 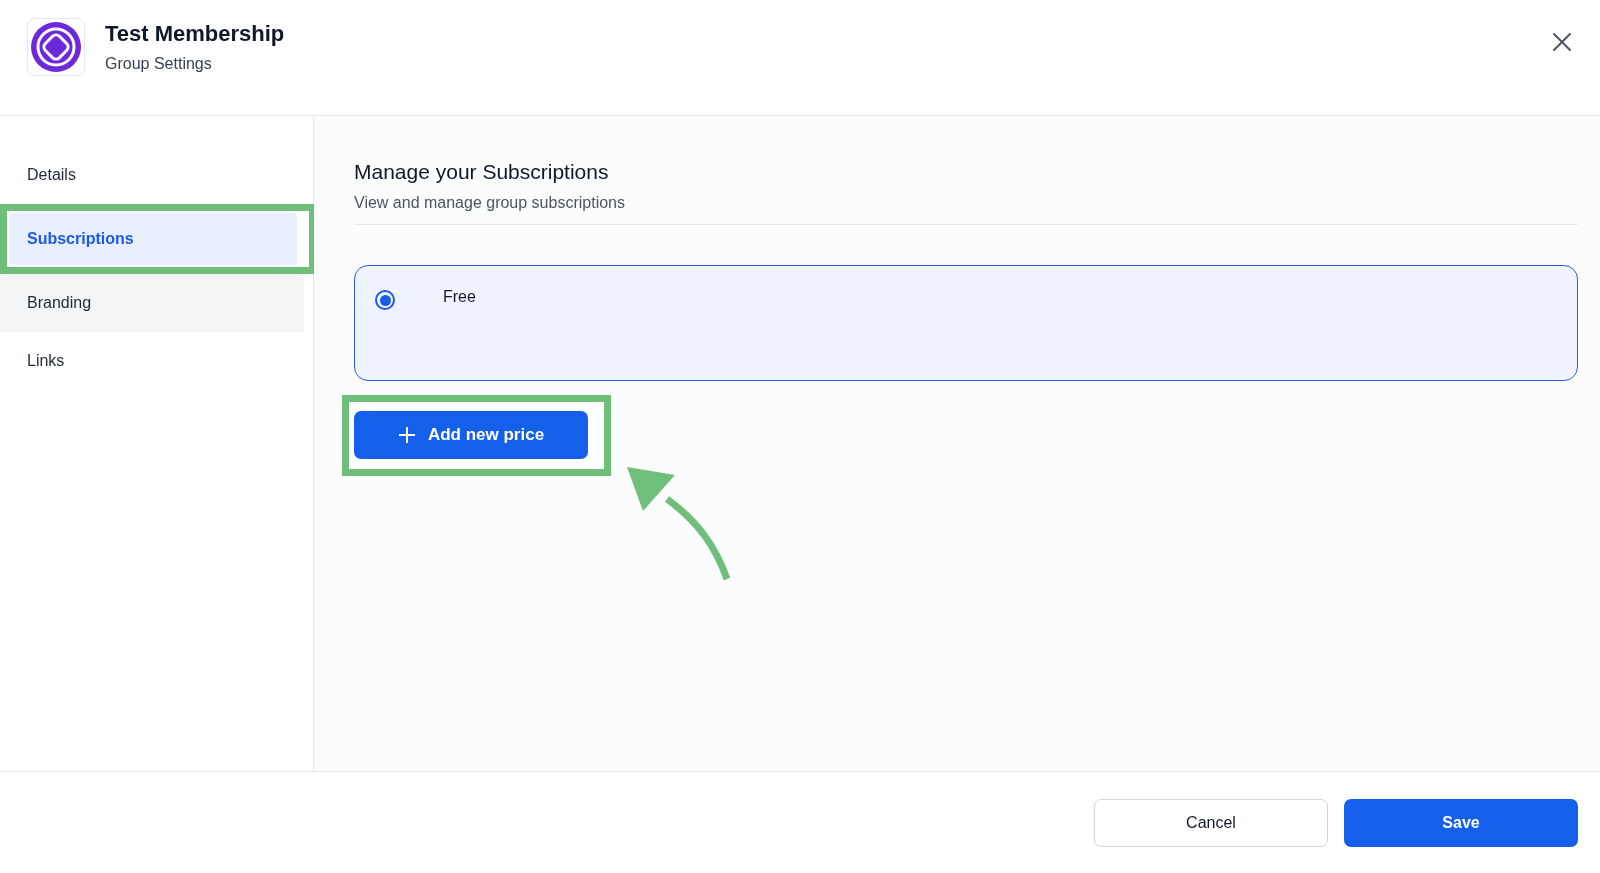 I want to click on app-logo-icon, so click(x=56, y=47).